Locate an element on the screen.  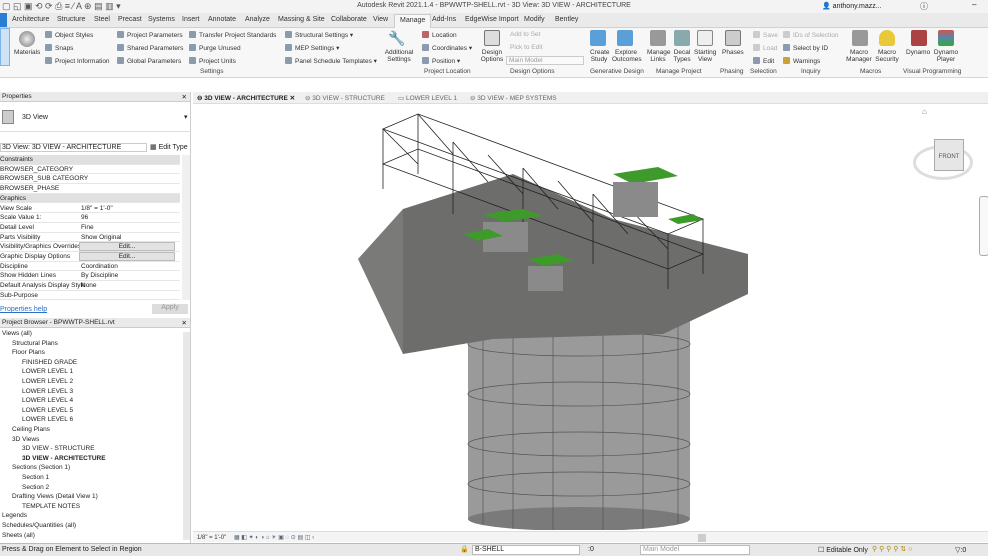
starting-view-button: Starting View is located at coordinates (705, 56).